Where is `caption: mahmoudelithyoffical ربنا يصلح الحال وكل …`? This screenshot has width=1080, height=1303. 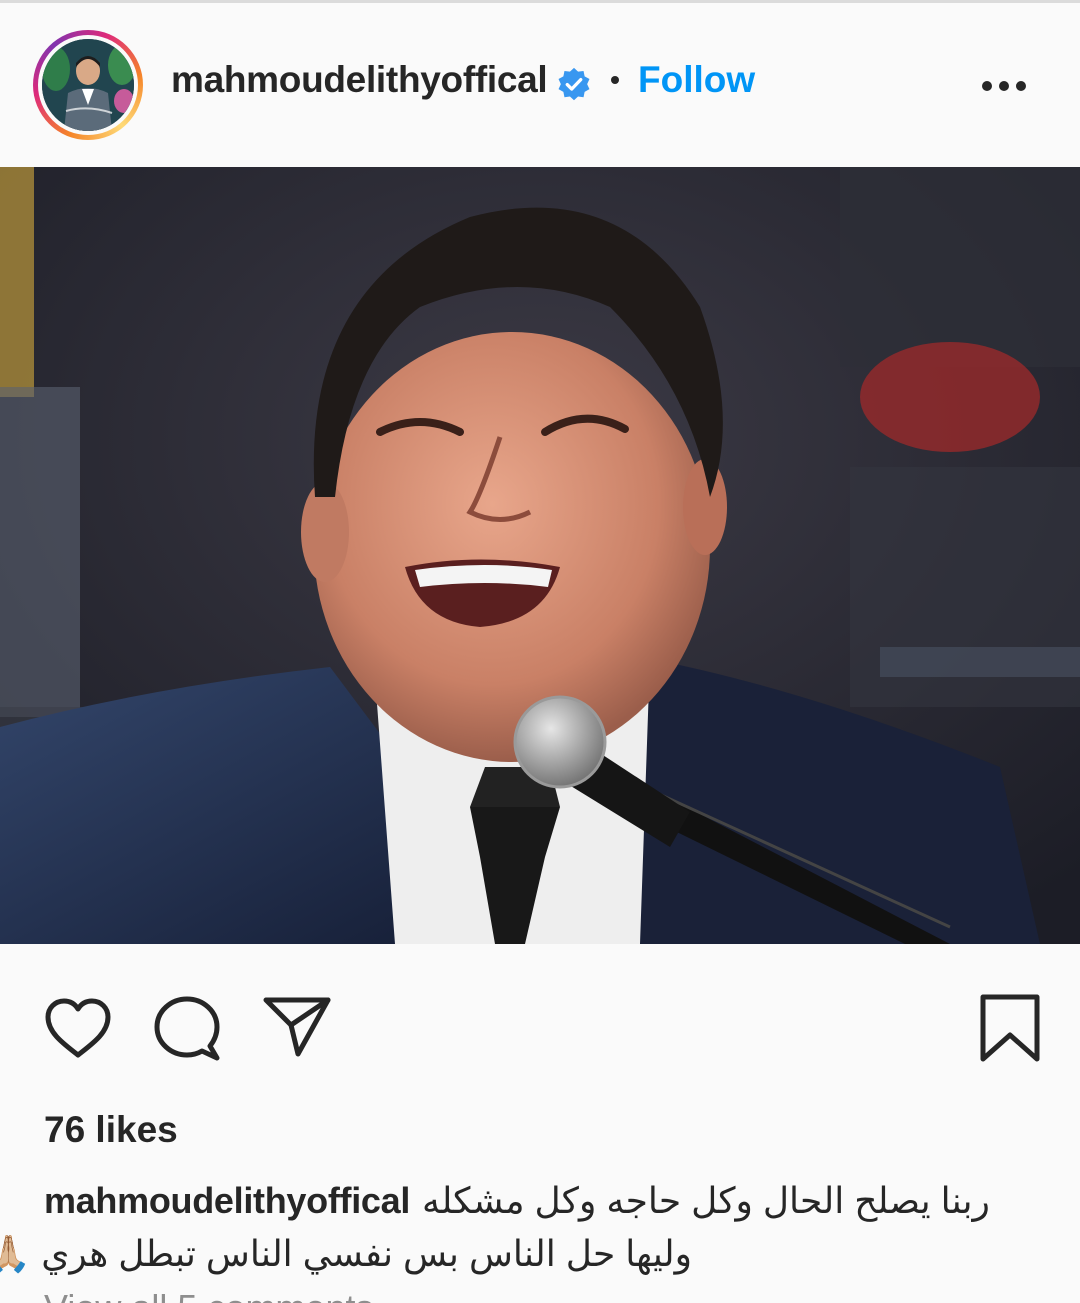
caption: mahmoudelithyoffical ربنا يصلح الحال وكل … is located at coordinates (544, 1201).